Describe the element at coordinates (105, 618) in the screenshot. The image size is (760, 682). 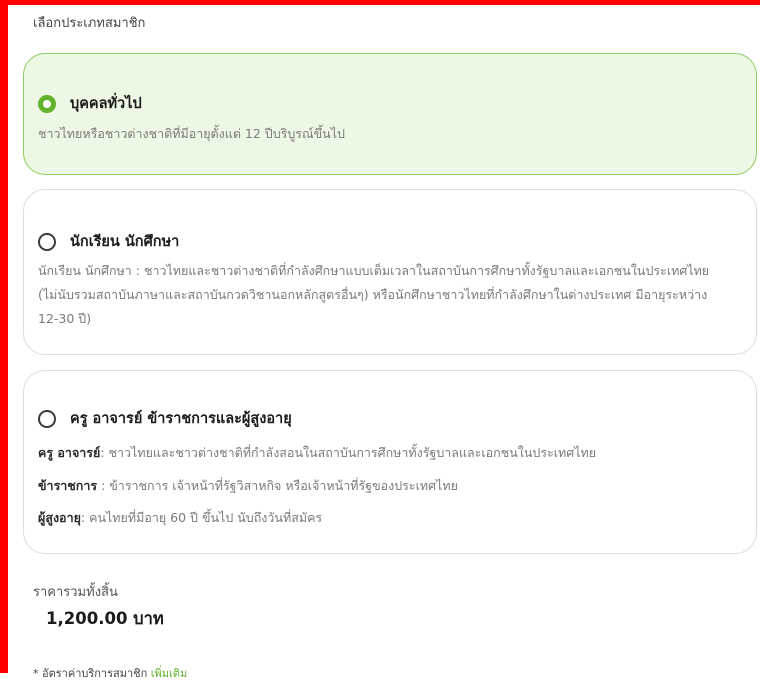
I see `total-price-value: 1,200.00 บาท` at that location.